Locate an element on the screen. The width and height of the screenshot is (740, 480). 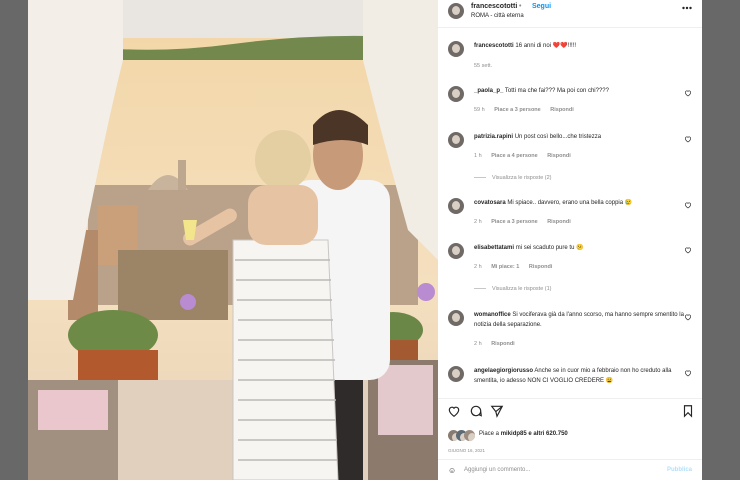
comment-meta: 59 h Piace a 3 persone Rispondi is located at coordinates (528, 110).